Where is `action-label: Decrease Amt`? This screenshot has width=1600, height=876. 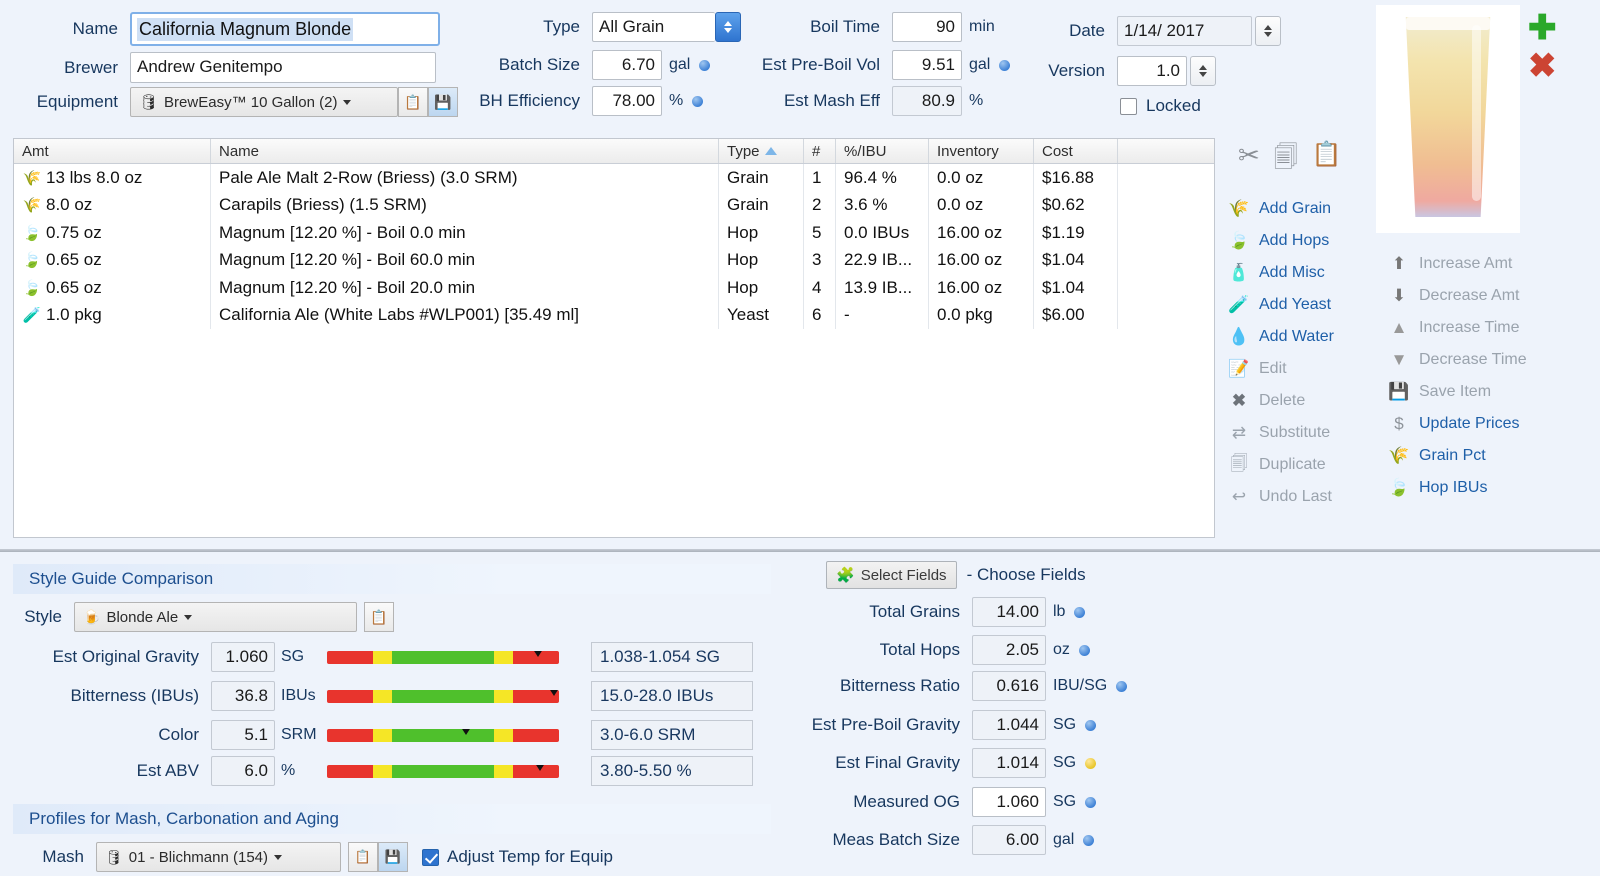 action-label: Decrease Amt is located at coordinates (1469, 295).